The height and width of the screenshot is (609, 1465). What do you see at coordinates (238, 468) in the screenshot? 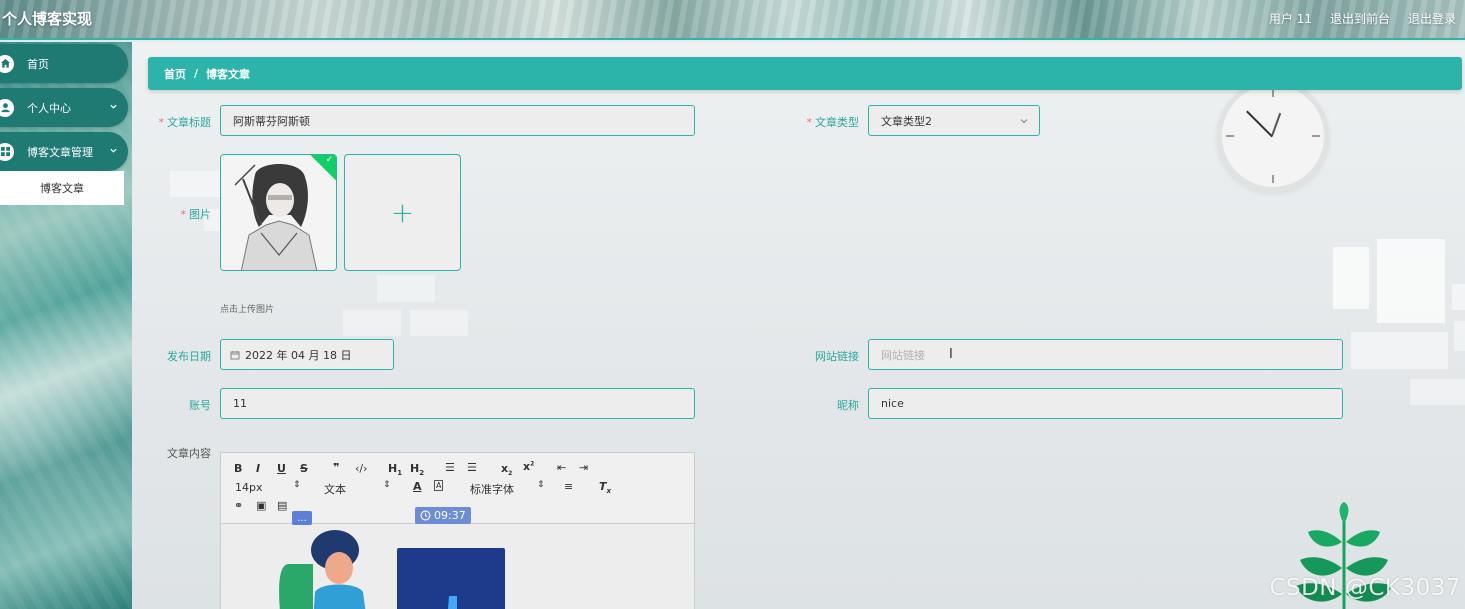
I see `bold-icon: B` at bounding box center [238, 468].